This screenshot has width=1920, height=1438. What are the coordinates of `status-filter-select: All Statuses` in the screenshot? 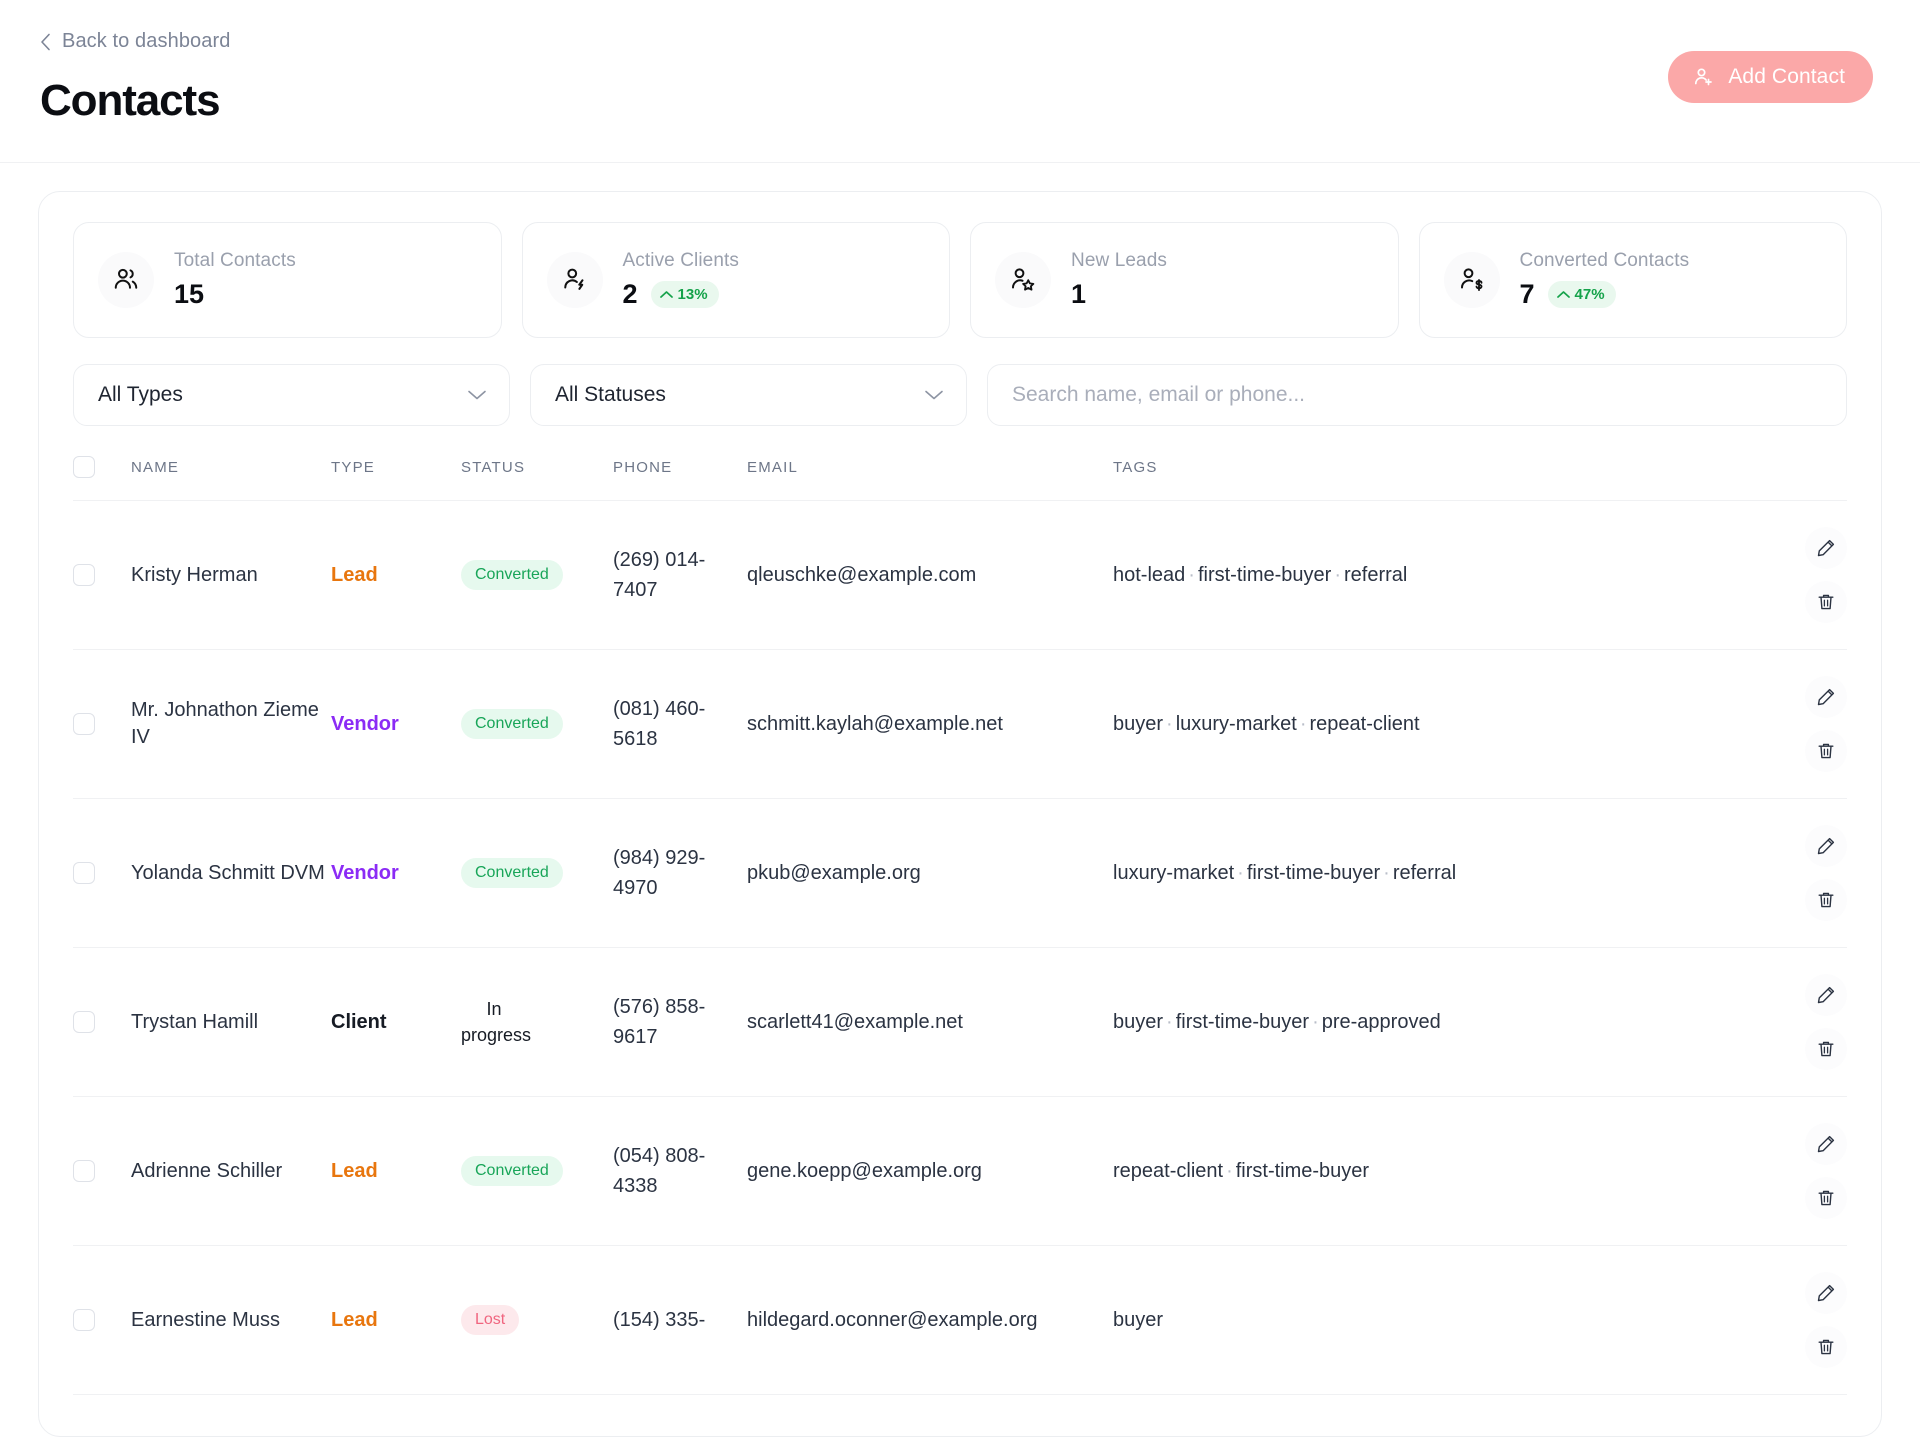 It's located at (748, 395).